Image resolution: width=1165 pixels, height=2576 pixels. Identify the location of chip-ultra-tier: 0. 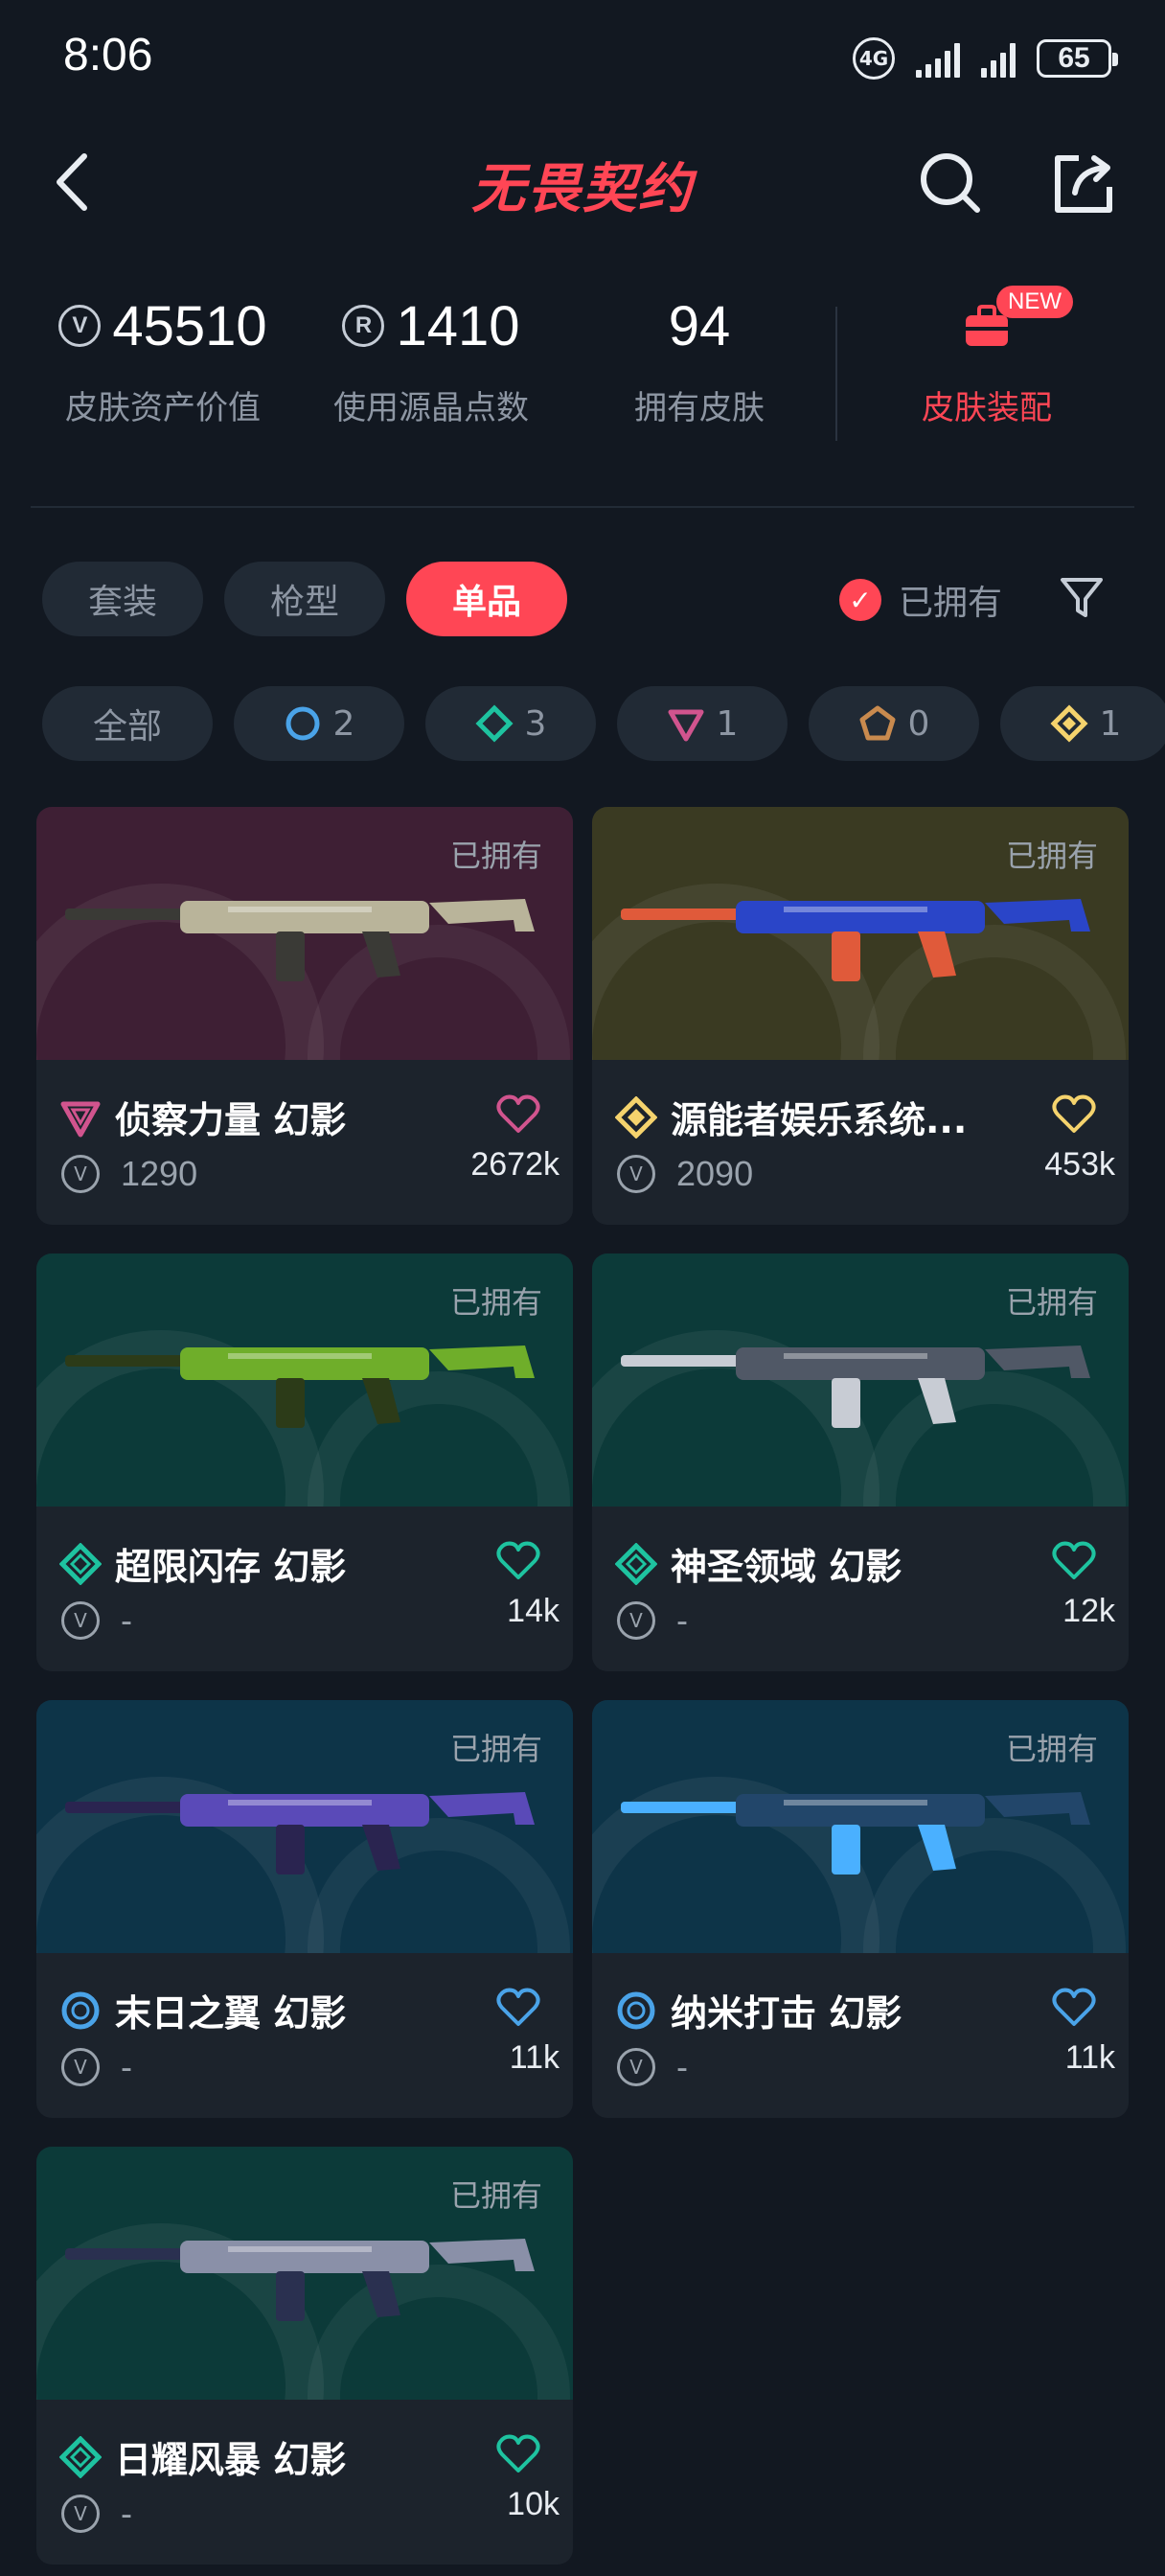
(894, 723).